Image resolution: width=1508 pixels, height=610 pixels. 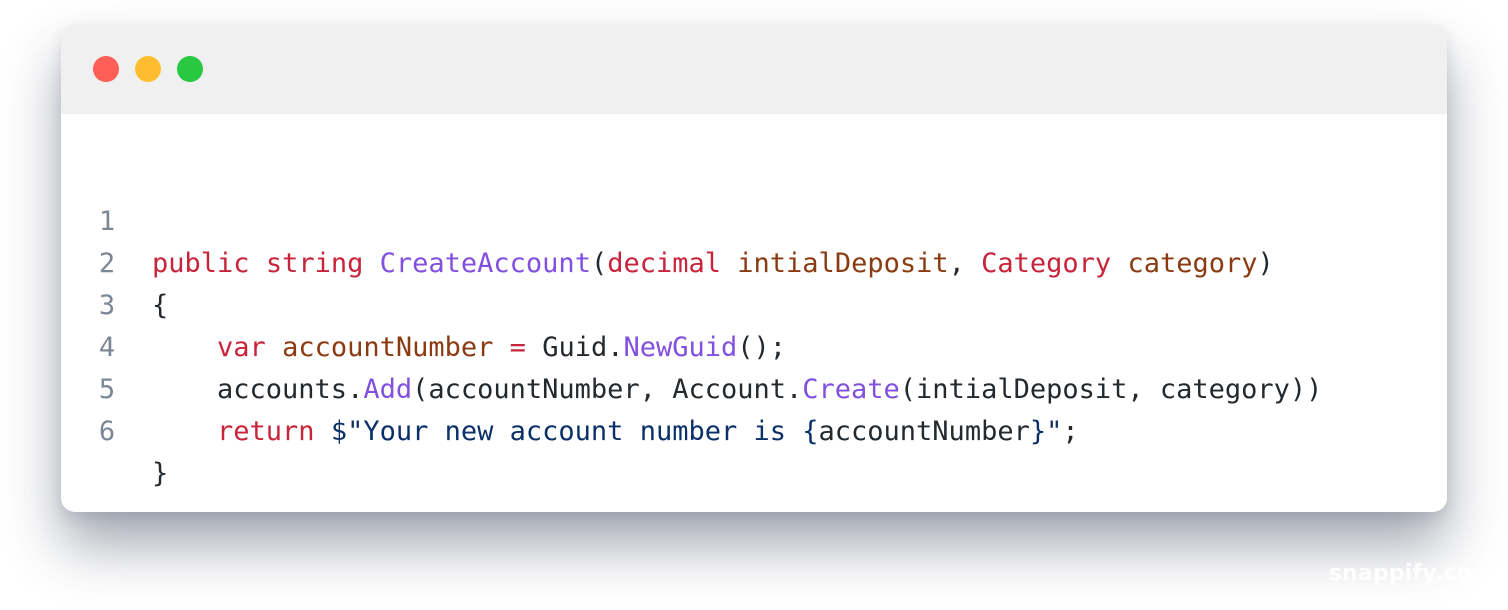 I want to click on code-token: }, so click(x=160, y=473).